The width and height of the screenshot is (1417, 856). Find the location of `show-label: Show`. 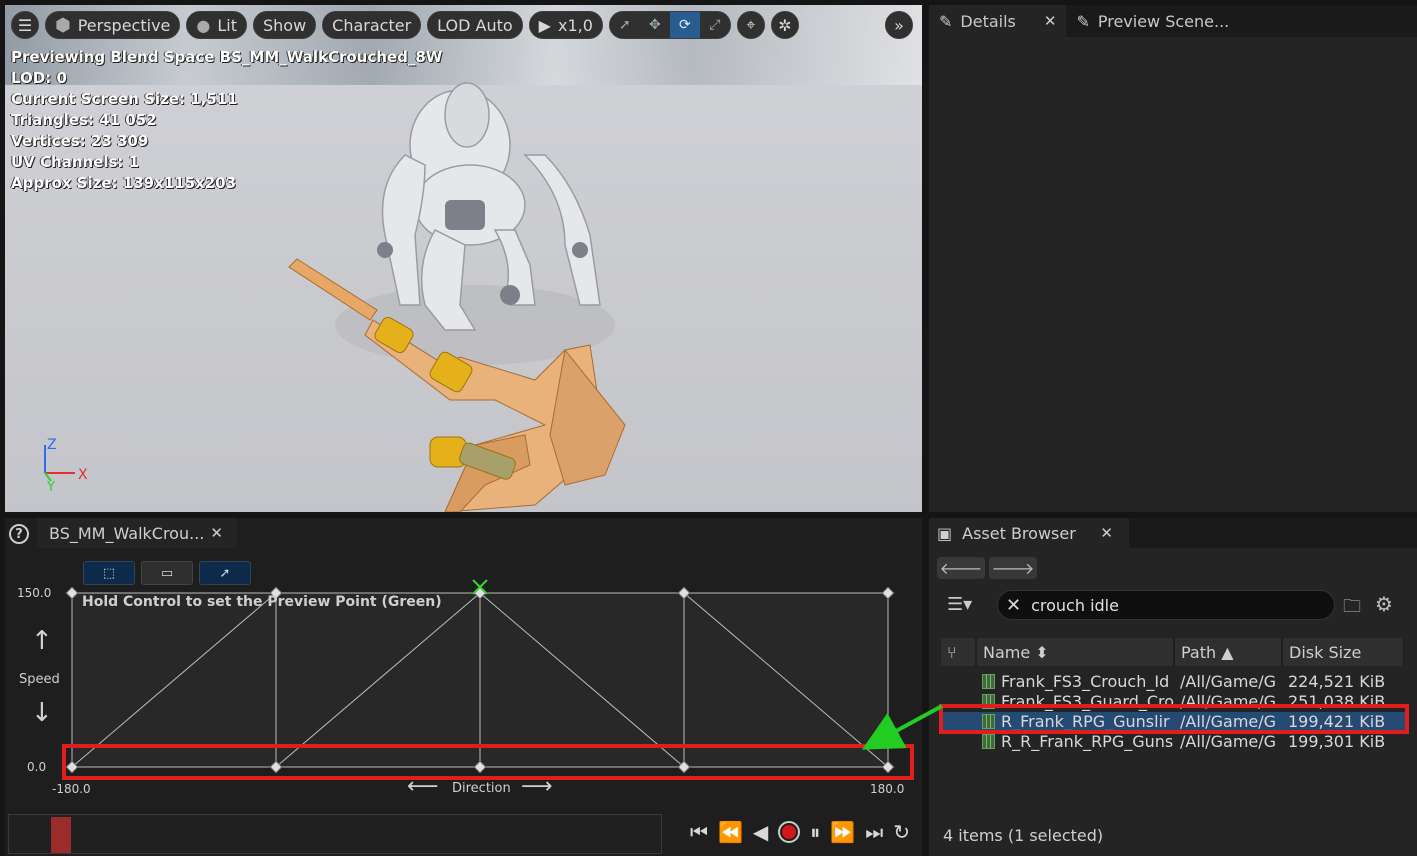

show-label: Show is located at coordinates (285, 25).